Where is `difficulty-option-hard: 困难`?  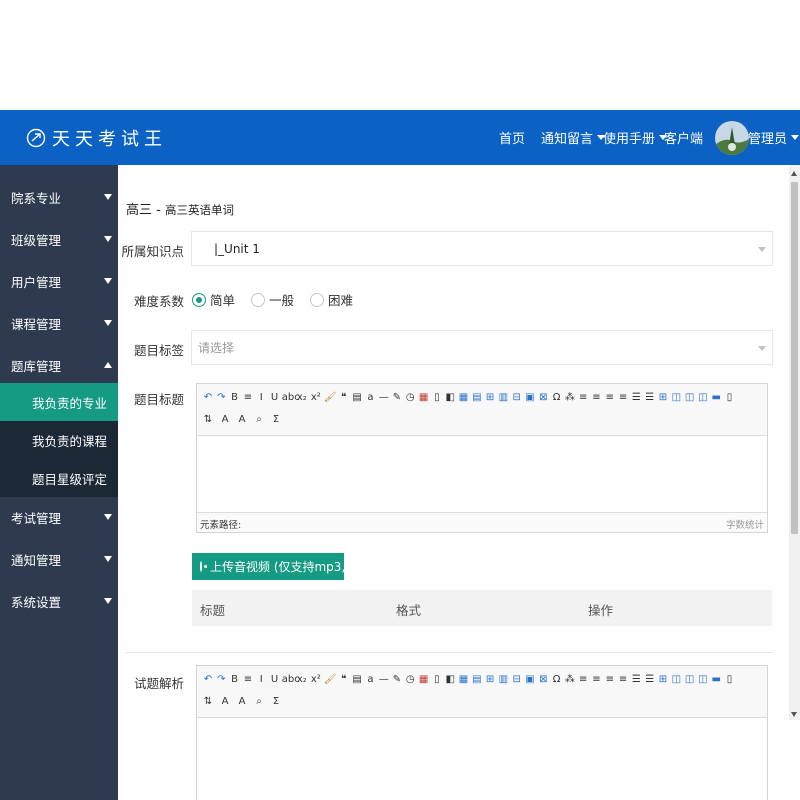
difficulty-option-hard: 困难 is located at coordinates (331, 299).